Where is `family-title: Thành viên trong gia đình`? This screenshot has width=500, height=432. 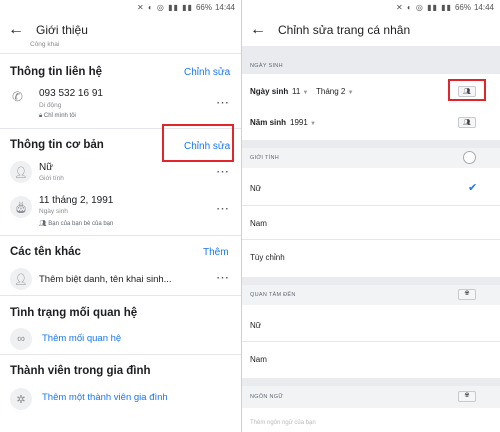 family-title: Thành viên trong gia đình is located at coordinates (80, 371).